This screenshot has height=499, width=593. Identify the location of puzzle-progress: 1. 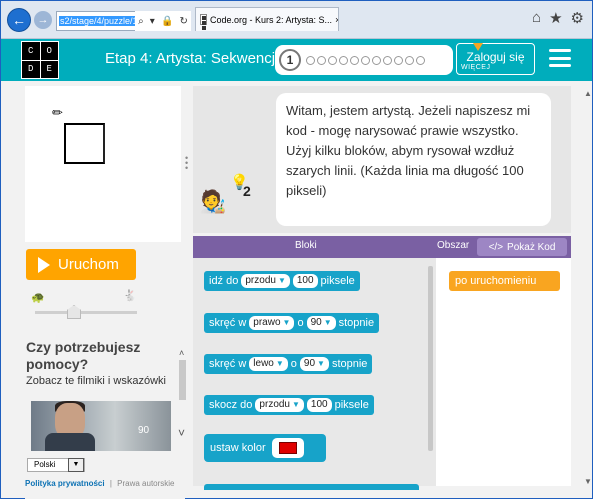
(364, 60).